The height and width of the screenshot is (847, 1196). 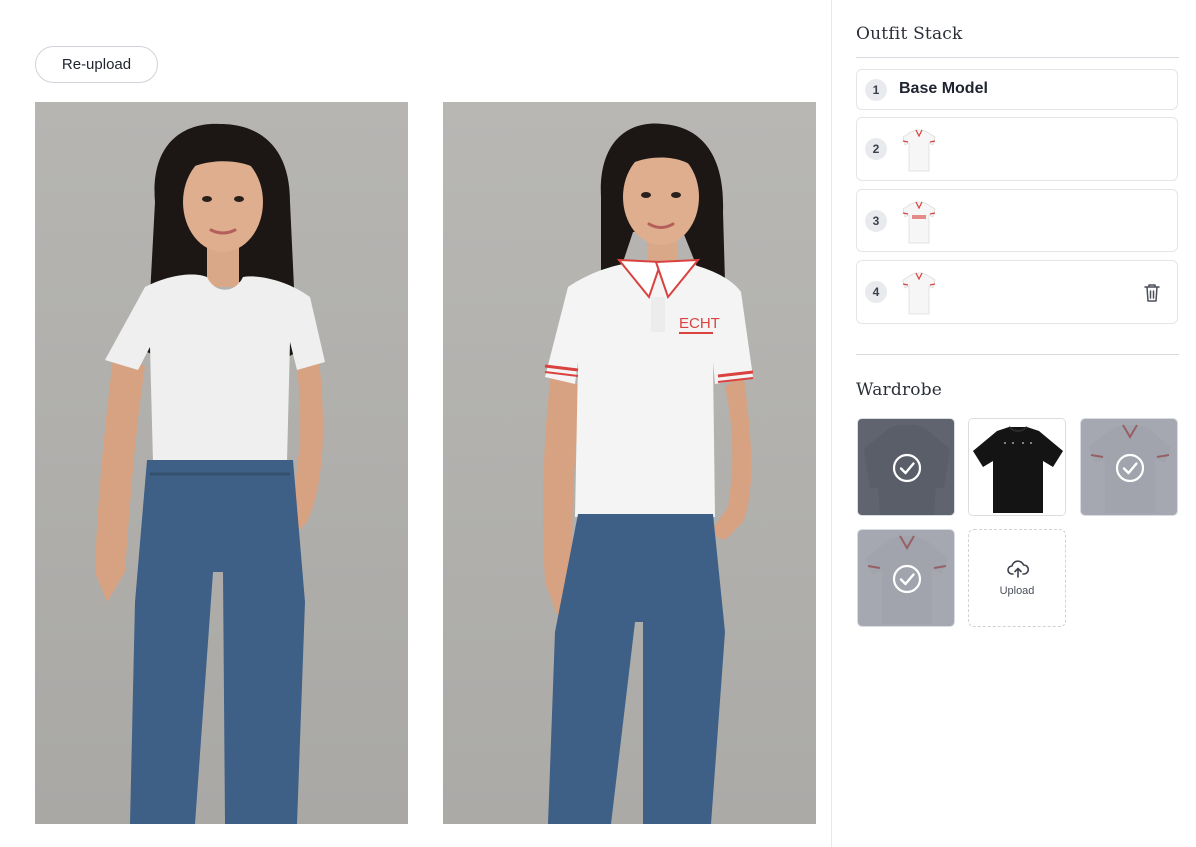 What do you see at coordinates (1017, 149) in the screenshot?
I see `stack-item-2: 2` at bounding box center [1017, 149].